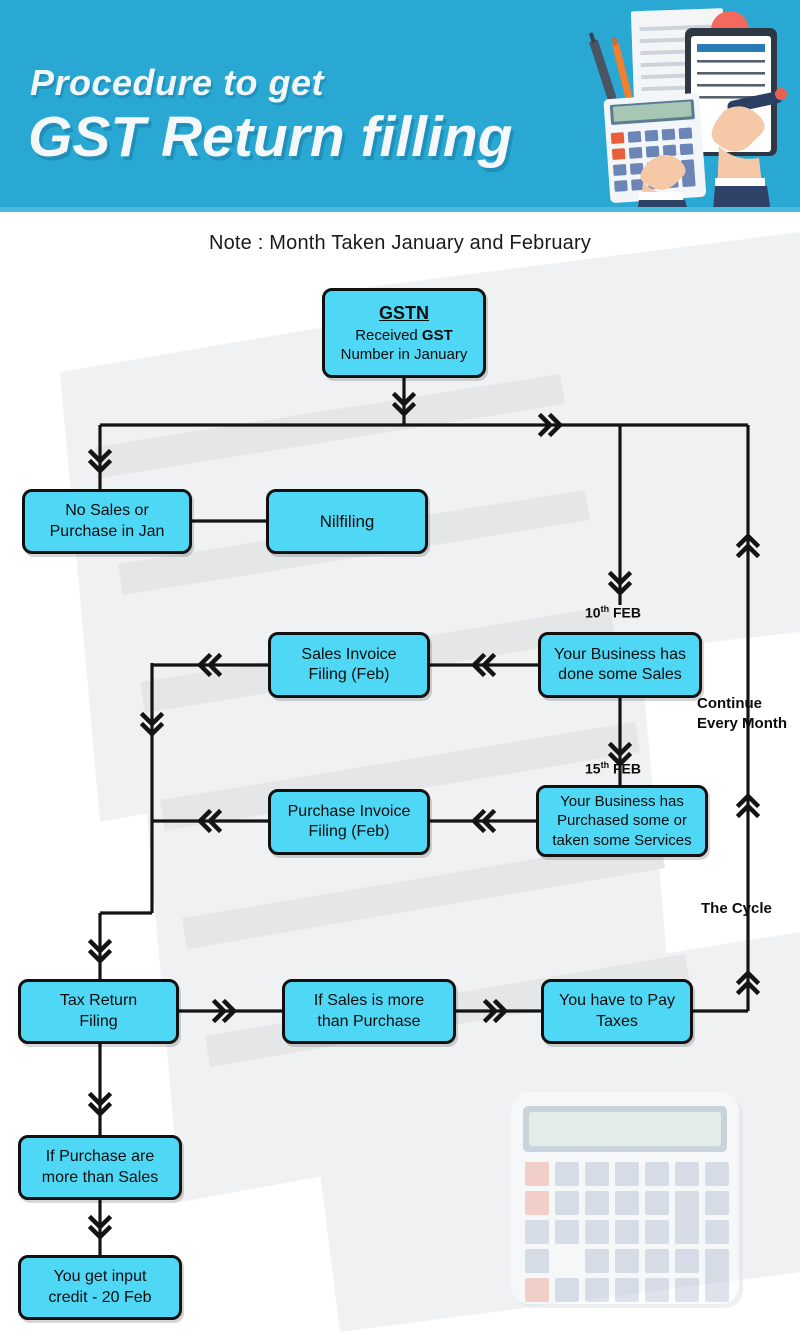  What do you see at coordinates (620, 665) in the screenshot?
I see `node-your-business-has-done-some-sales: Your Business has done some Sales` at bounding box center [620, 665].